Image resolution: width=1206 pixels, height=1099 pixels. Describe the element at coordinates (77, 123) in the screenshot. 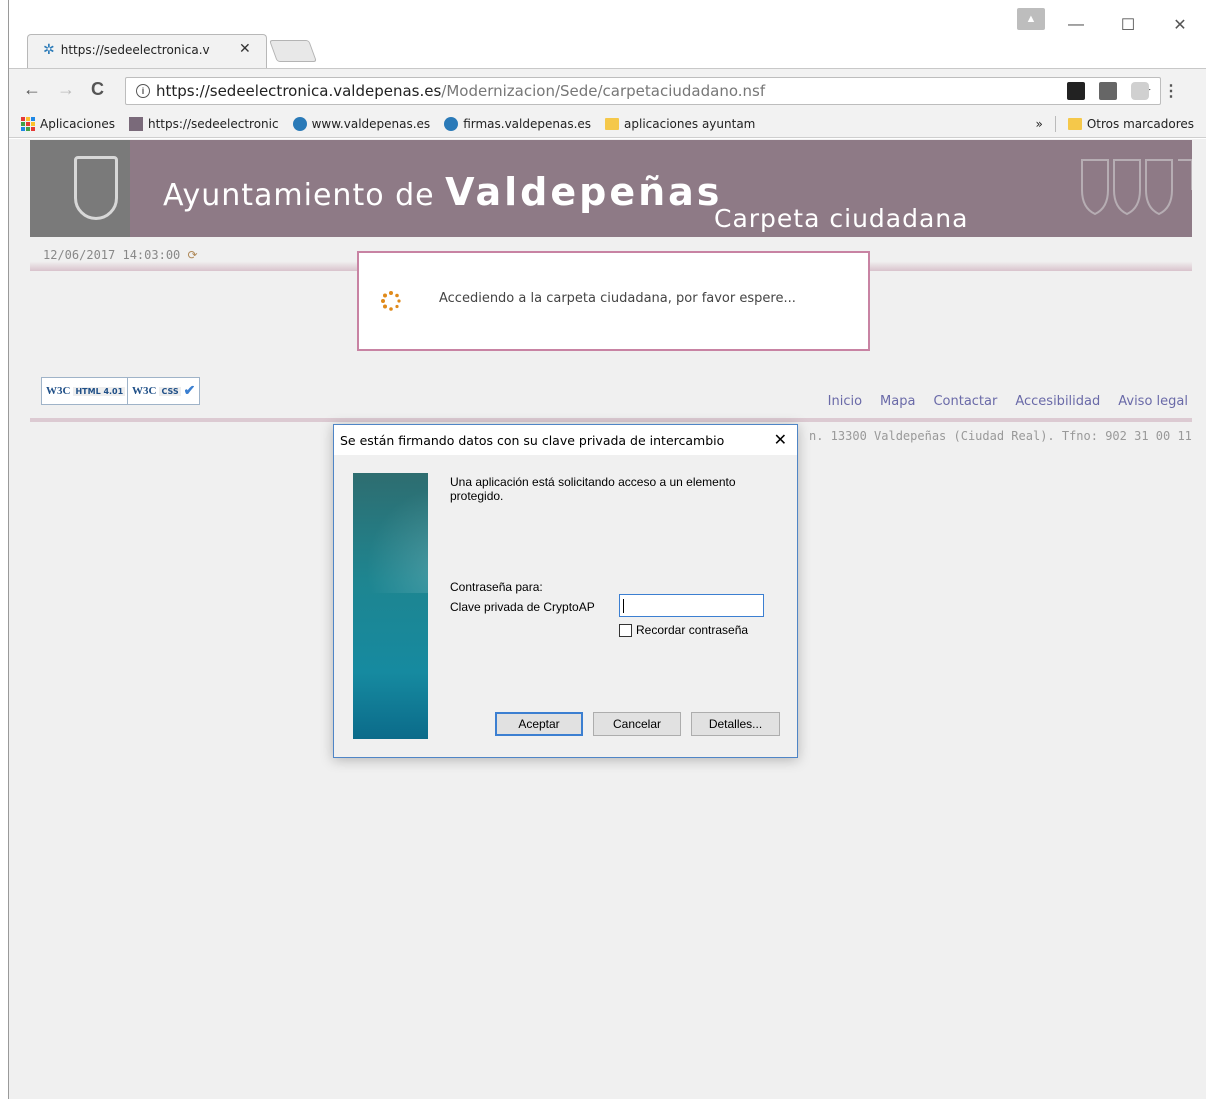

I see `bookmark-label: Aplicaciones` at that location.